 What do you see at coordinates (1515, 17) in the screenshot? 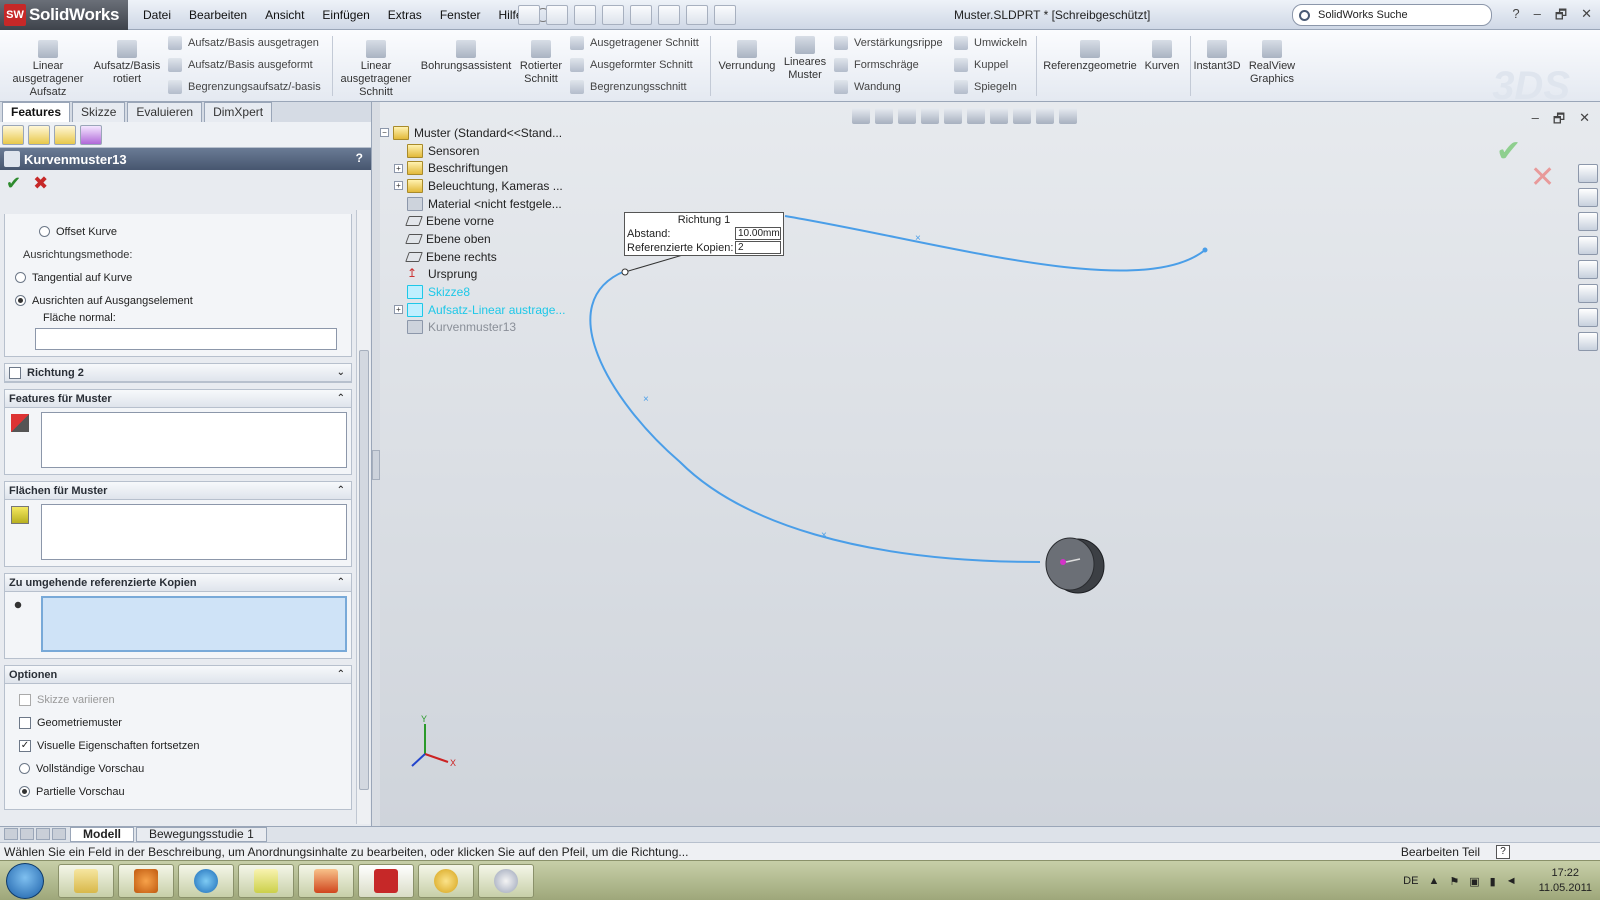
I see `help-menu-button: ?` at bounding box center [1515, 17].